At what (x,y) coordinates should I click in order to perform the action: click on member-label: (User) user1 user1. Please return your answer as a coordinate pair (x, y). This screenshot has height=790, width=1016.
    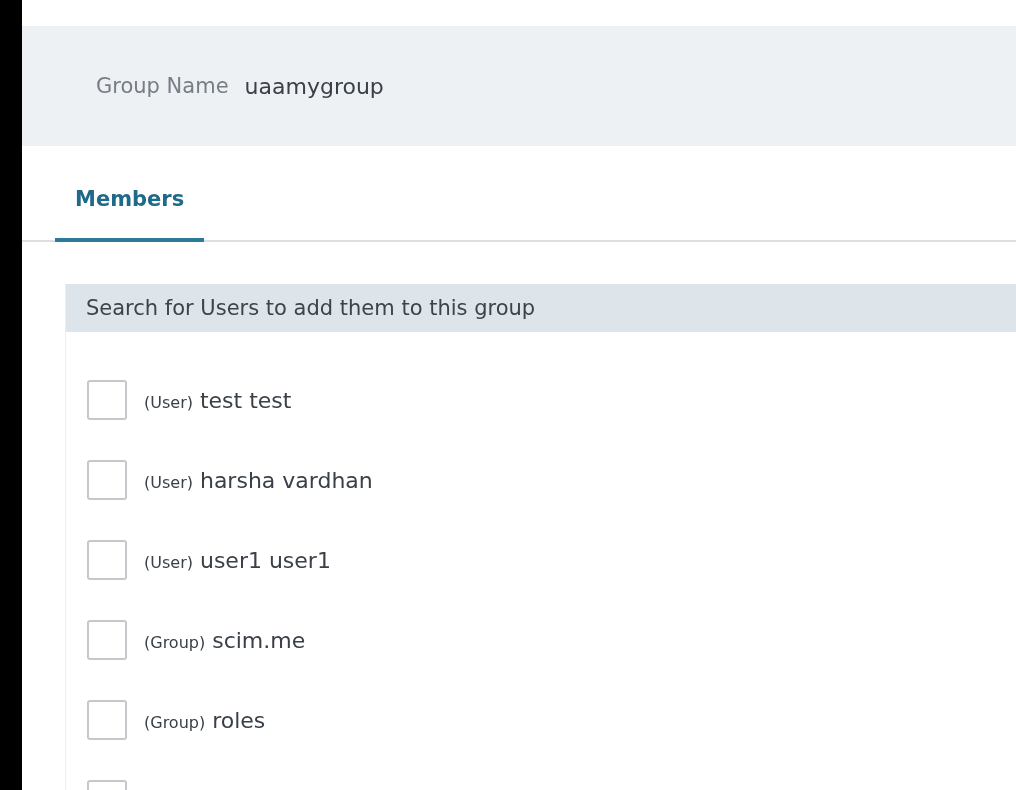
    Looking at the image, I should click on (237, 560).